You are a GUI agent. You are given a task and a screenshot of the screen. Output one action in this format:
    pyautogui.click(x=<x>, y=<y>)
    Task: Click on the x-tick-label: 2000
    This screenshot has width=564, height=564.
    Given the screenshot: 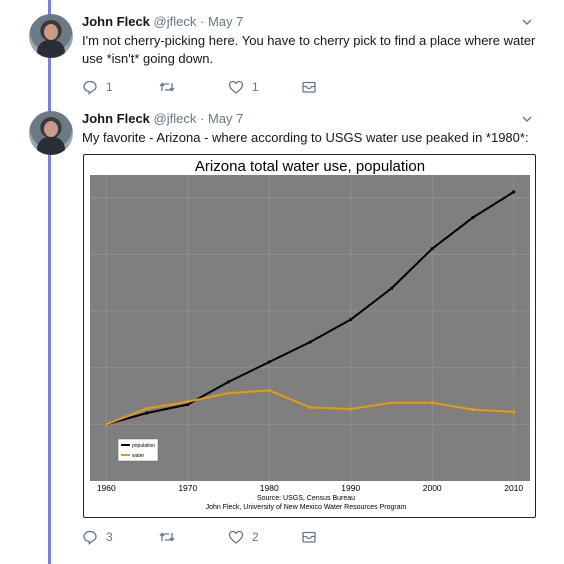 What is the action you would take?
    pyautogui.click(x=432, y=488)
    